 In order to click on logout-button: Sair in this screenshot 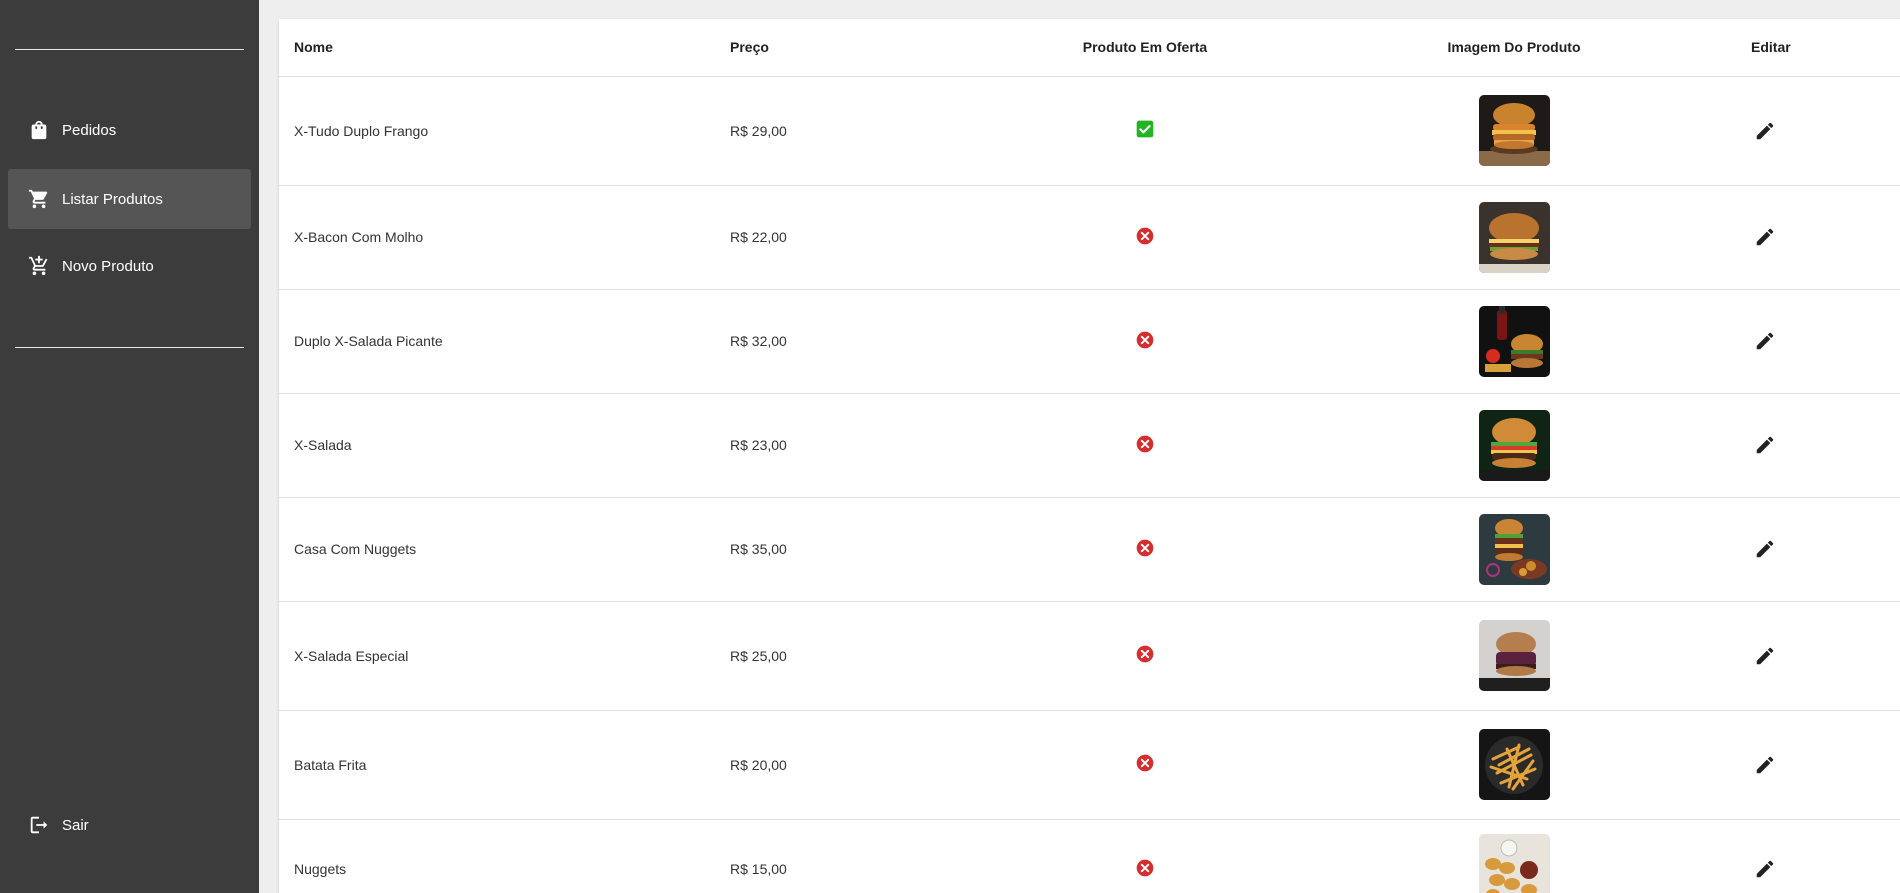, I will do `click(129, 825)`.